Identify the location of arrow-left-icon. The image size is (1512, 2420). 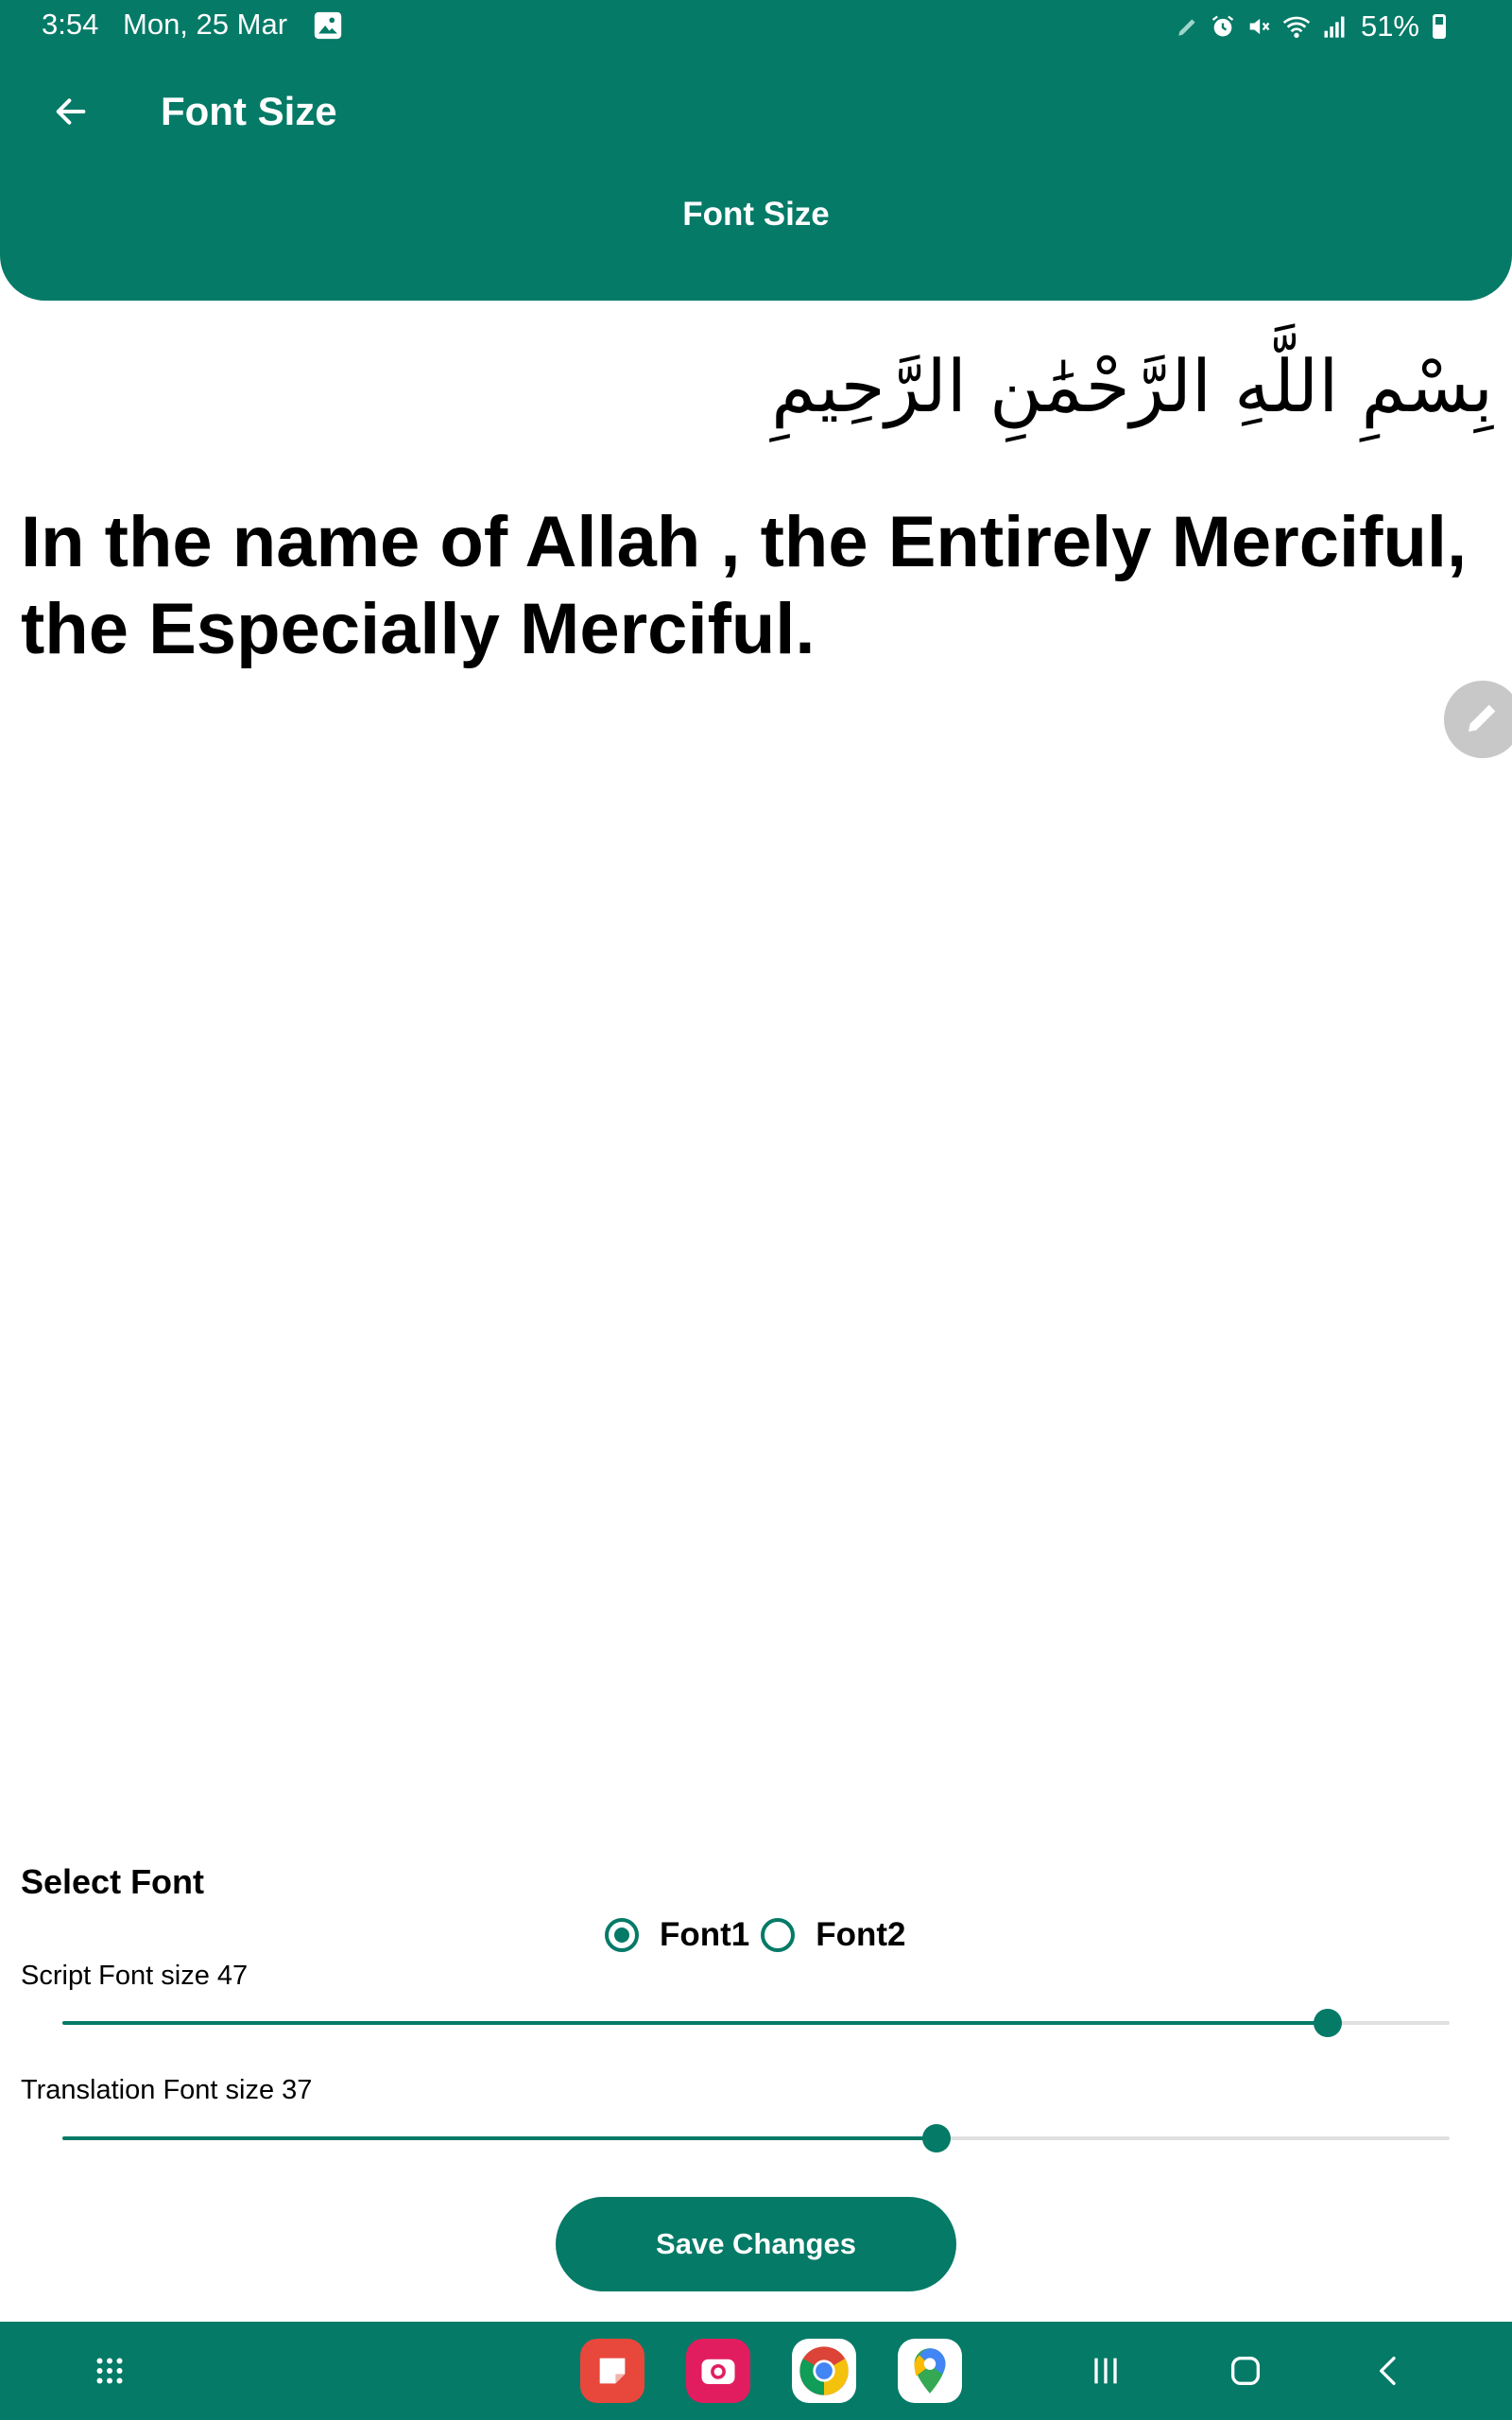
(71, 114).